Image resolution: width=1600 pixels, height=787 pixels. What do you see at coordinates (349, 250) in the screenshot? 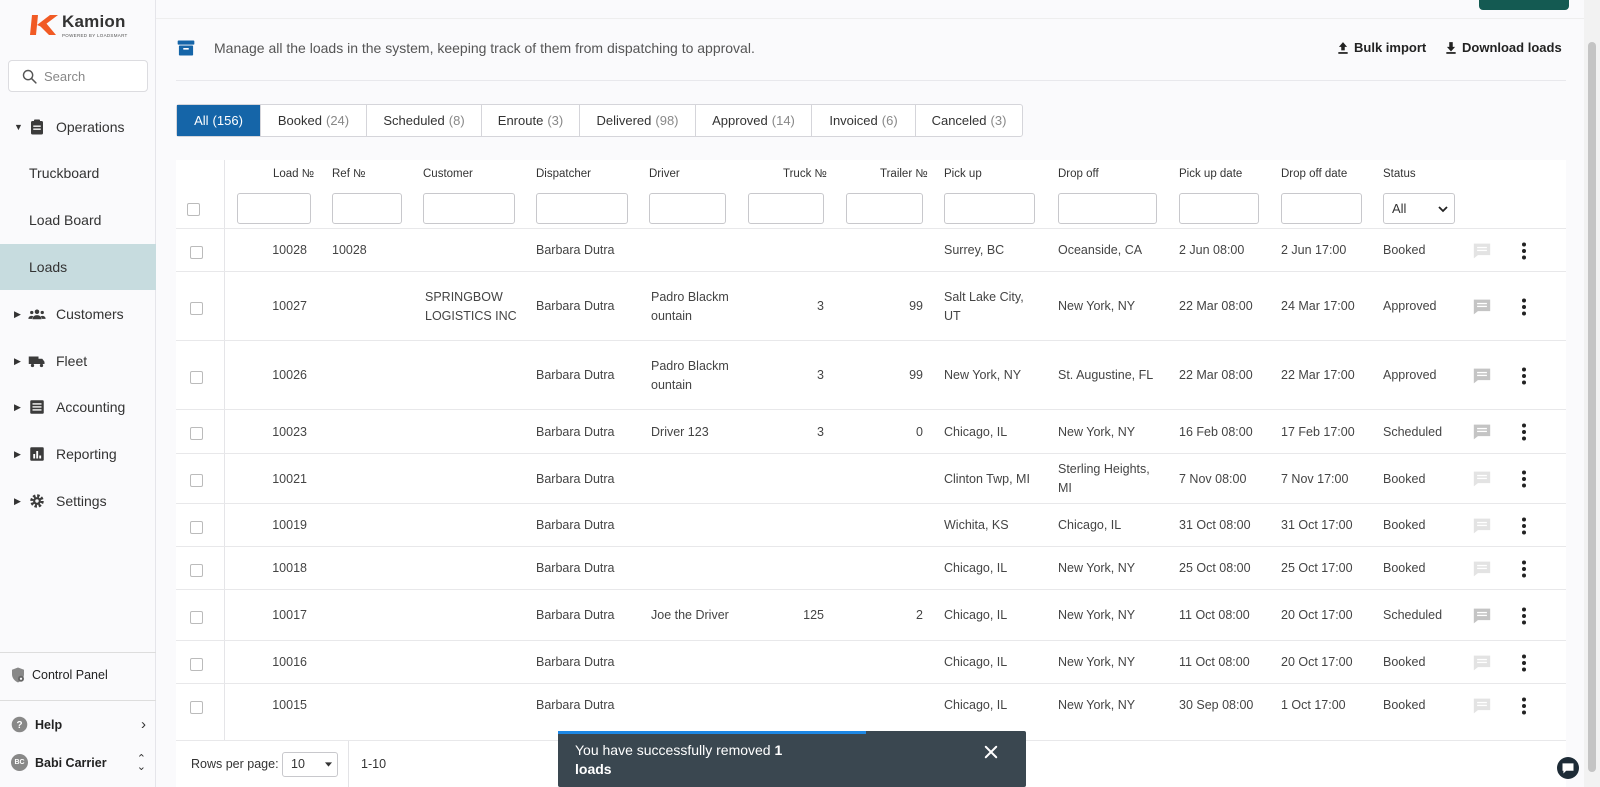
I see `cell-ref: 10028` at bounding box center [349, 250].